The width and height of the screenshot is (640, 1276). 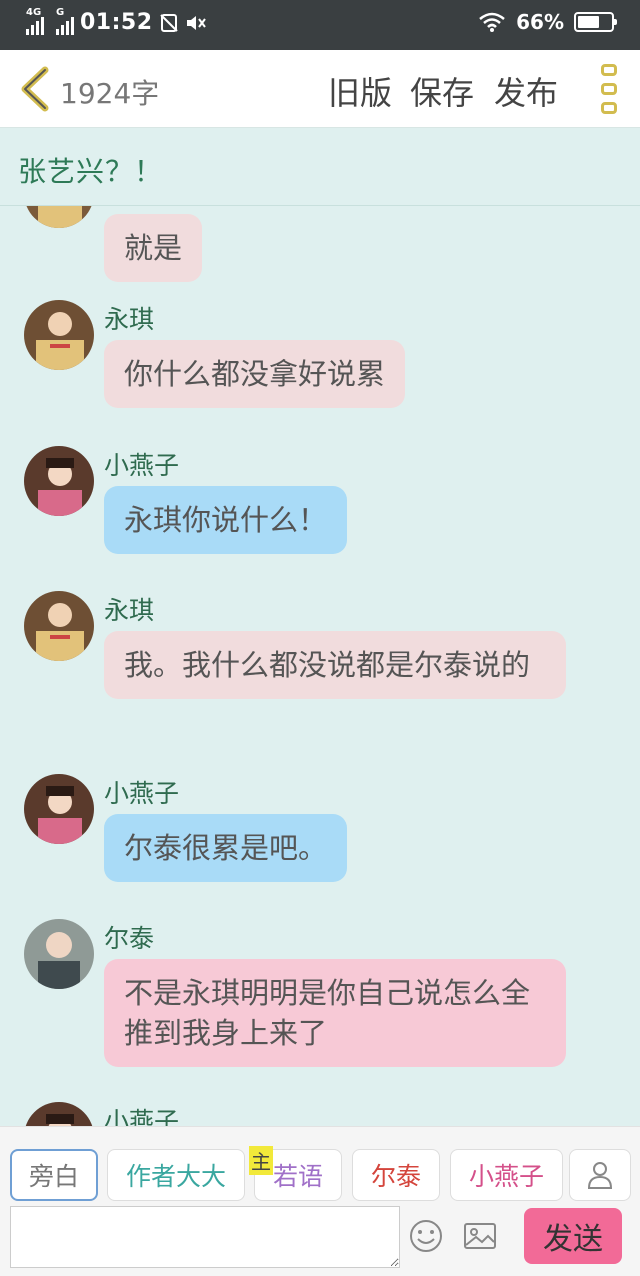 I want to click on status-bar: 4G G 01:52 66%, so click(x=320, y=25).